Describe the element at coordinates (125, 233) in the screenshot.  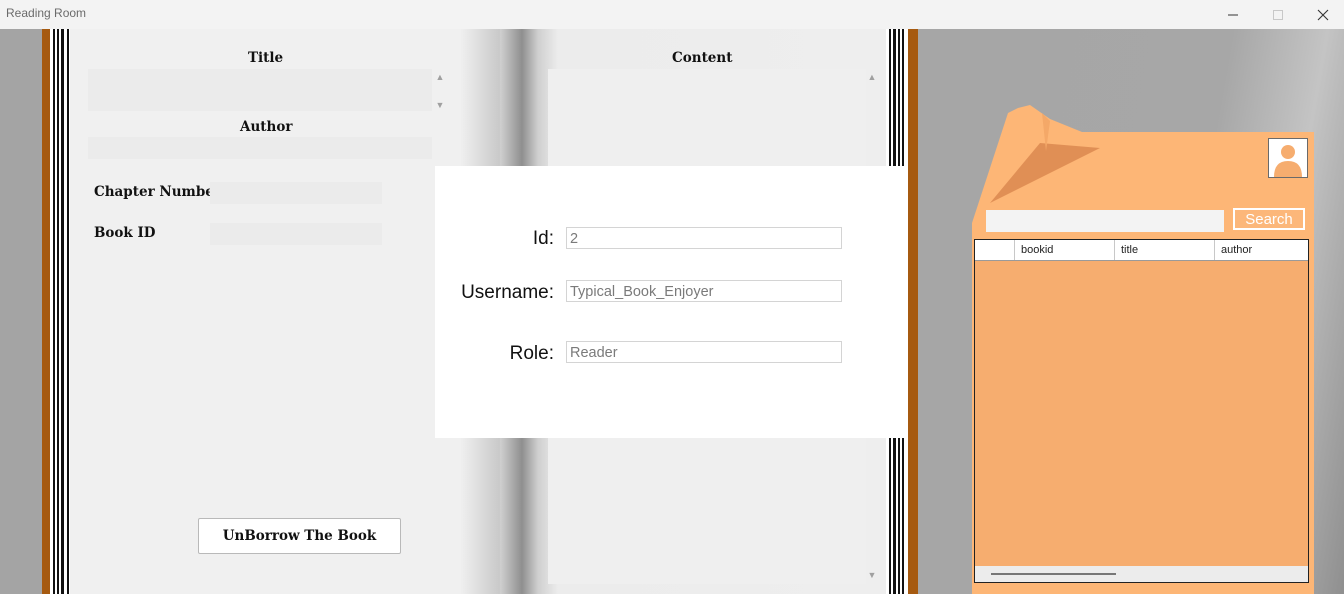
I see `book-id-label: Book ID` at that location.